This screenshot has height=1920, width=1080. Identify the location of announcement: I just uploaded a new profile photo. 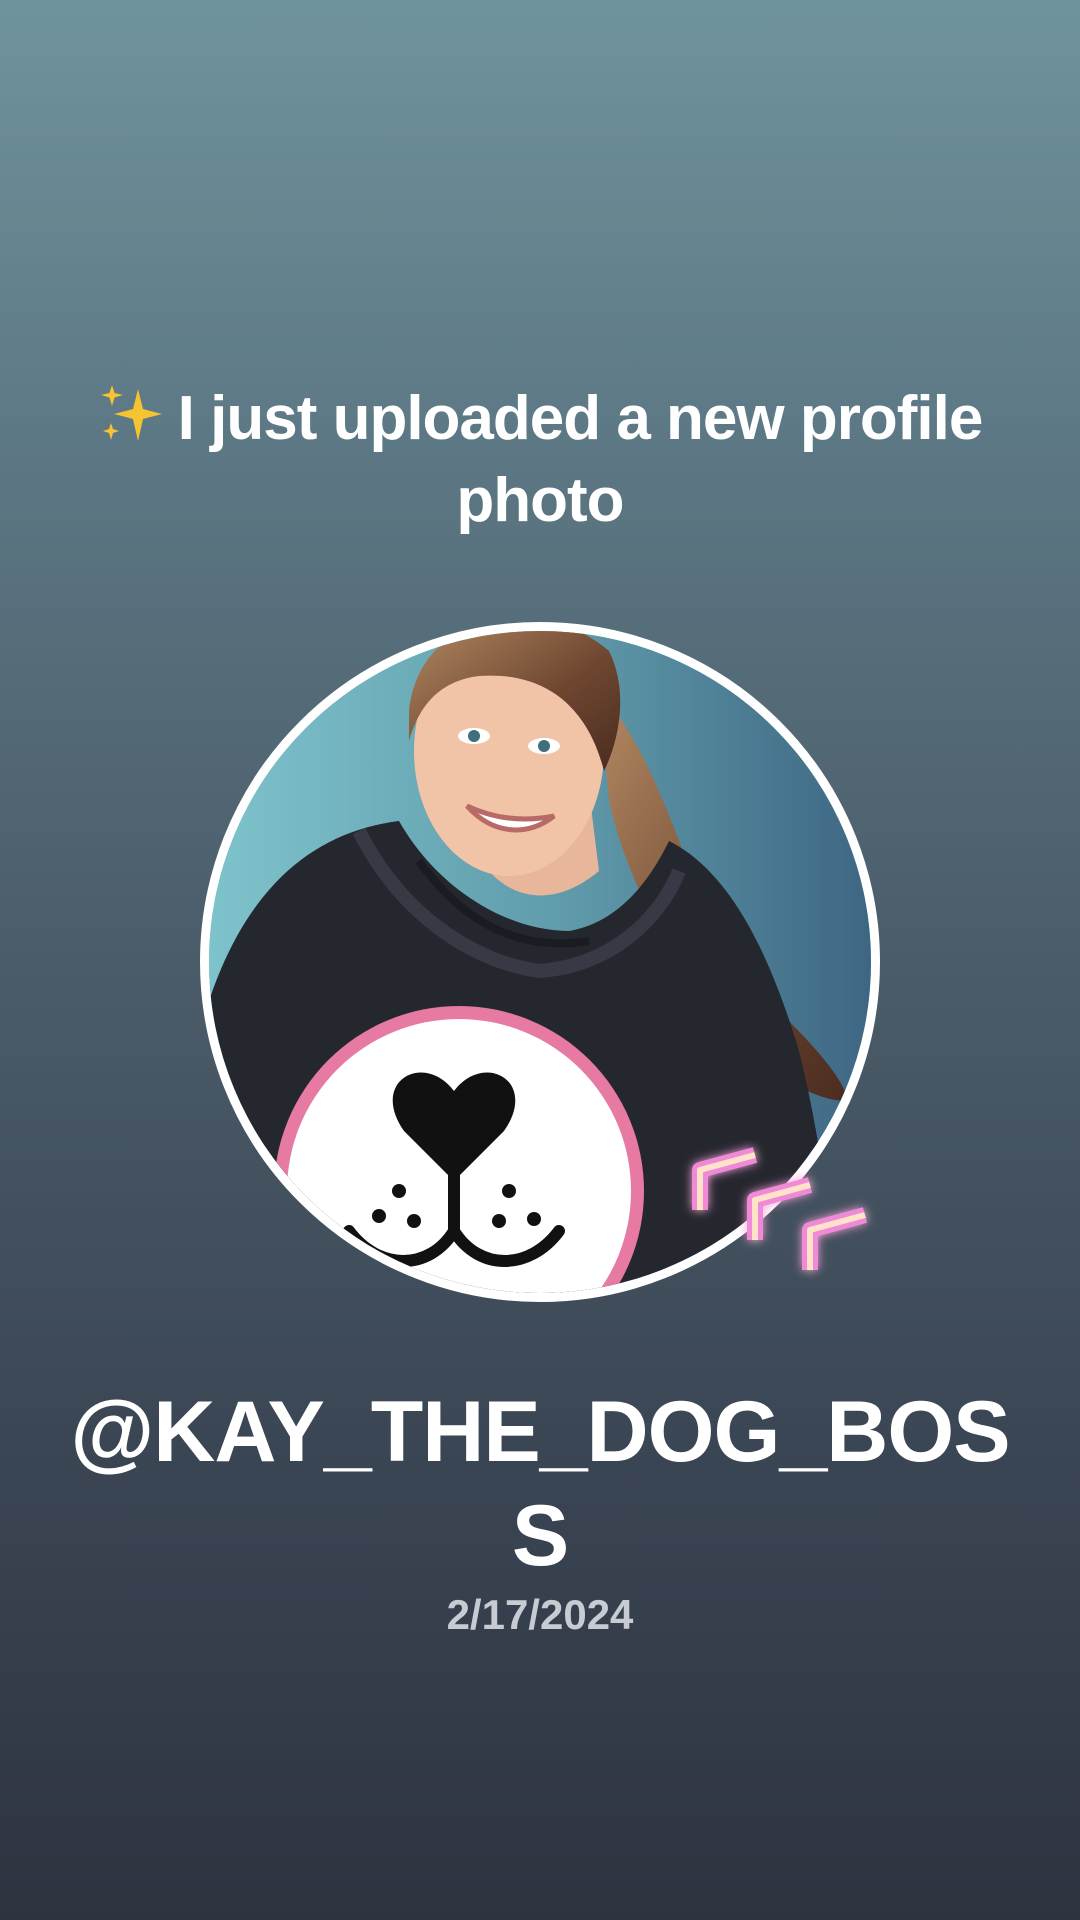
(540, 460).